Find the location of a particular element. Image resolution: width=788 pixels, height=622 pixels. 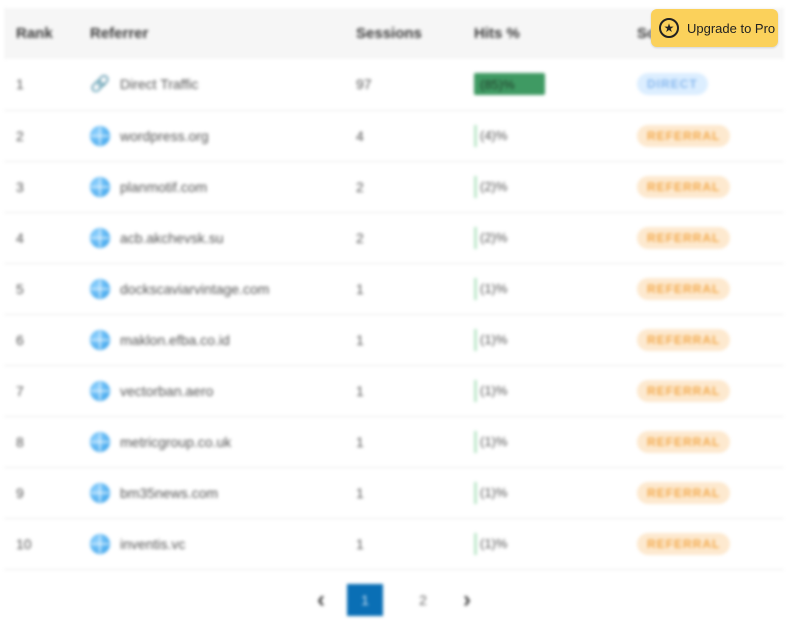

referrer-cell: planmotif.com is located at coordinates (211, 186).